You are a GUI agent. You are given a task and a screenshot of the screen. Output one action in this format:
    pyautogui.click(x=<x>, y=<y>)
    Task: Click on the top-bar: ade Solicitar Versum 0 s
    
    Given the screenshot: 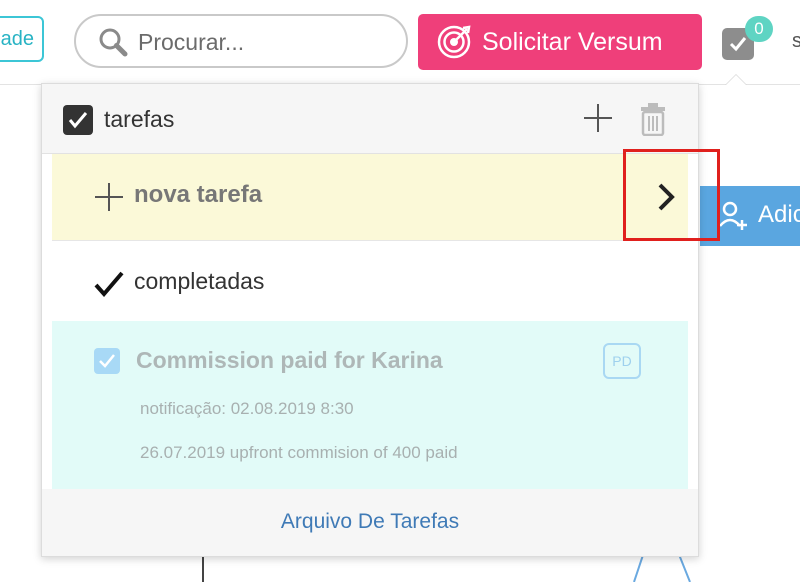 What is the action you would take?
    pyautogui.click(x=400, y=42)
    